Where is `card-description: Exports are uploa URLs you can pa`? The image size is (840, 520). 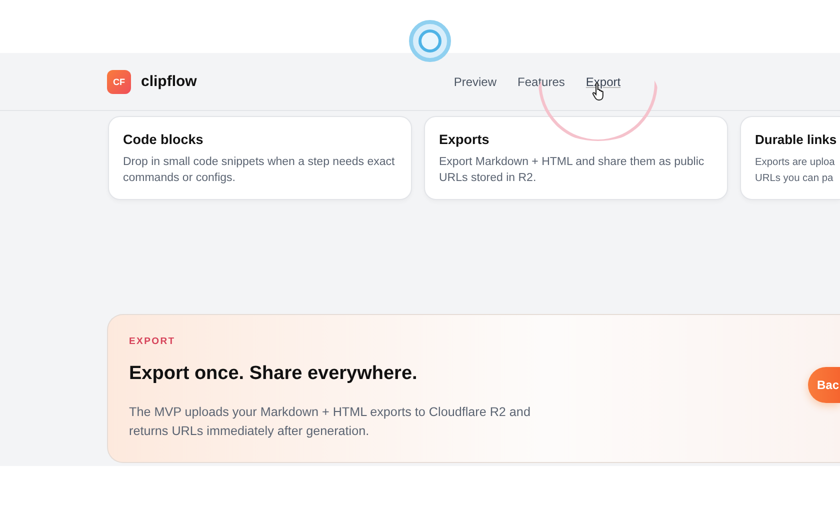
card-description: Exports are uploa URLs you can pa is located at coordinates (795, 171).